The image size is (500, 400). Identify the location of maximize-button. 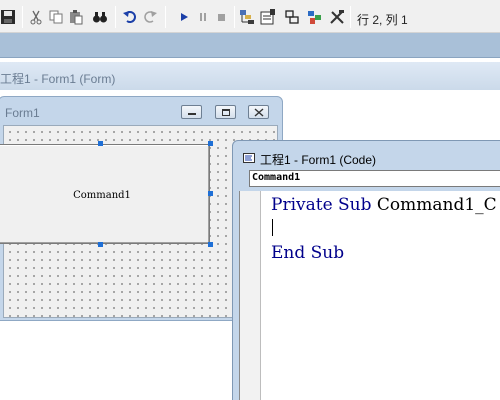
(225, 112).